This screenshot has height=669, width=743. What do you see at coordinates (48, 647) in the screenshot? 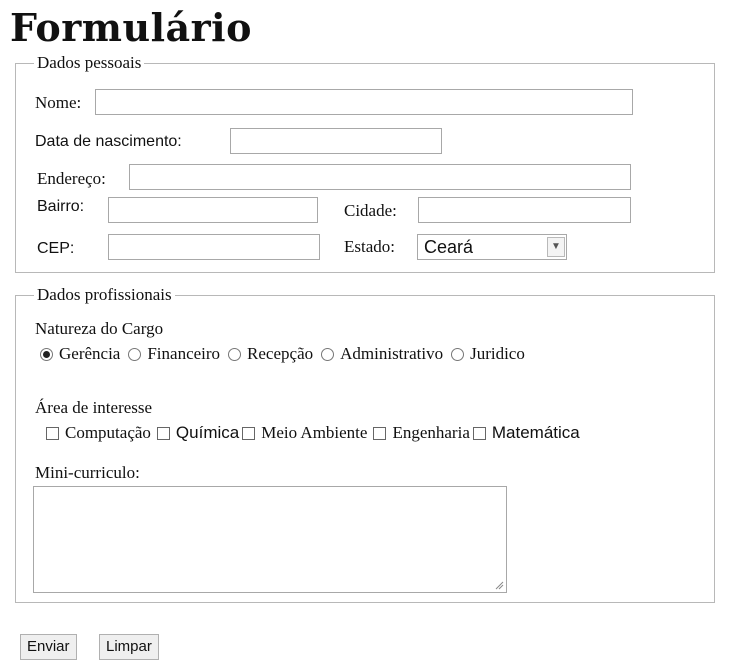
I see `submit-button: Enviar` at bounding box center [48, 647].